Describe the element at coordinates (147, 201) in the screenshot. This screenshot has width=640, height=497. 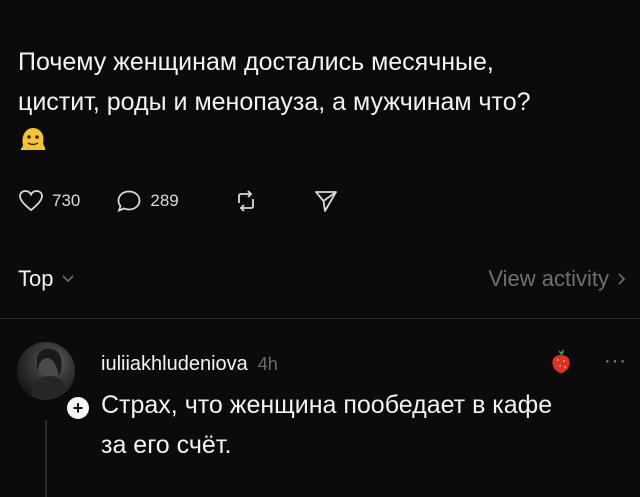
I see `reply-button: 289` at that location.